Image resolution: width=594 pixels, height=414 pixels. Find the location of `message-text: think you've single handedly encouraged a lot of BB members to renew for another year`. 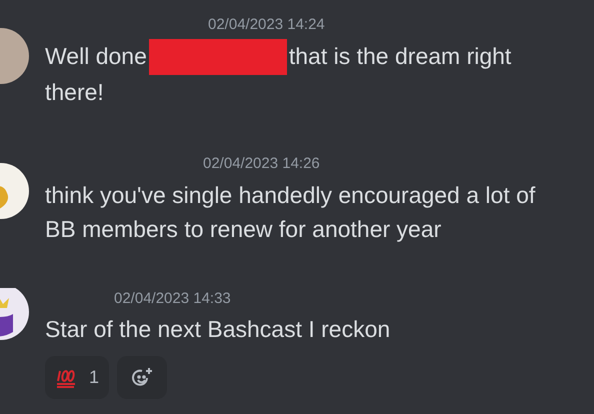

message-text: think you've single handedly encouraged a lot of BB members to renew for another year is located at coordinates (290, 212).